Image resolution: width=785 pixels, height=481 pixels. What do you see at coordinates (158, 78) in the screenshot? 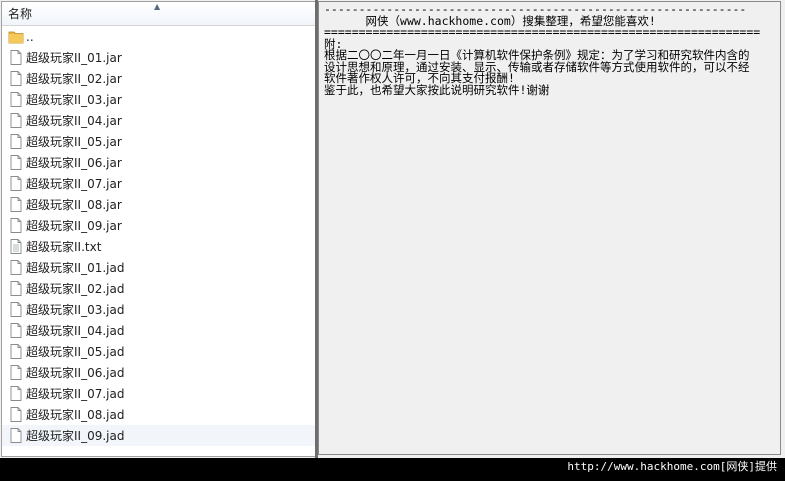
I see `file-list-item: 超级玩家II_02.jar` at bounding box center [158, 78].